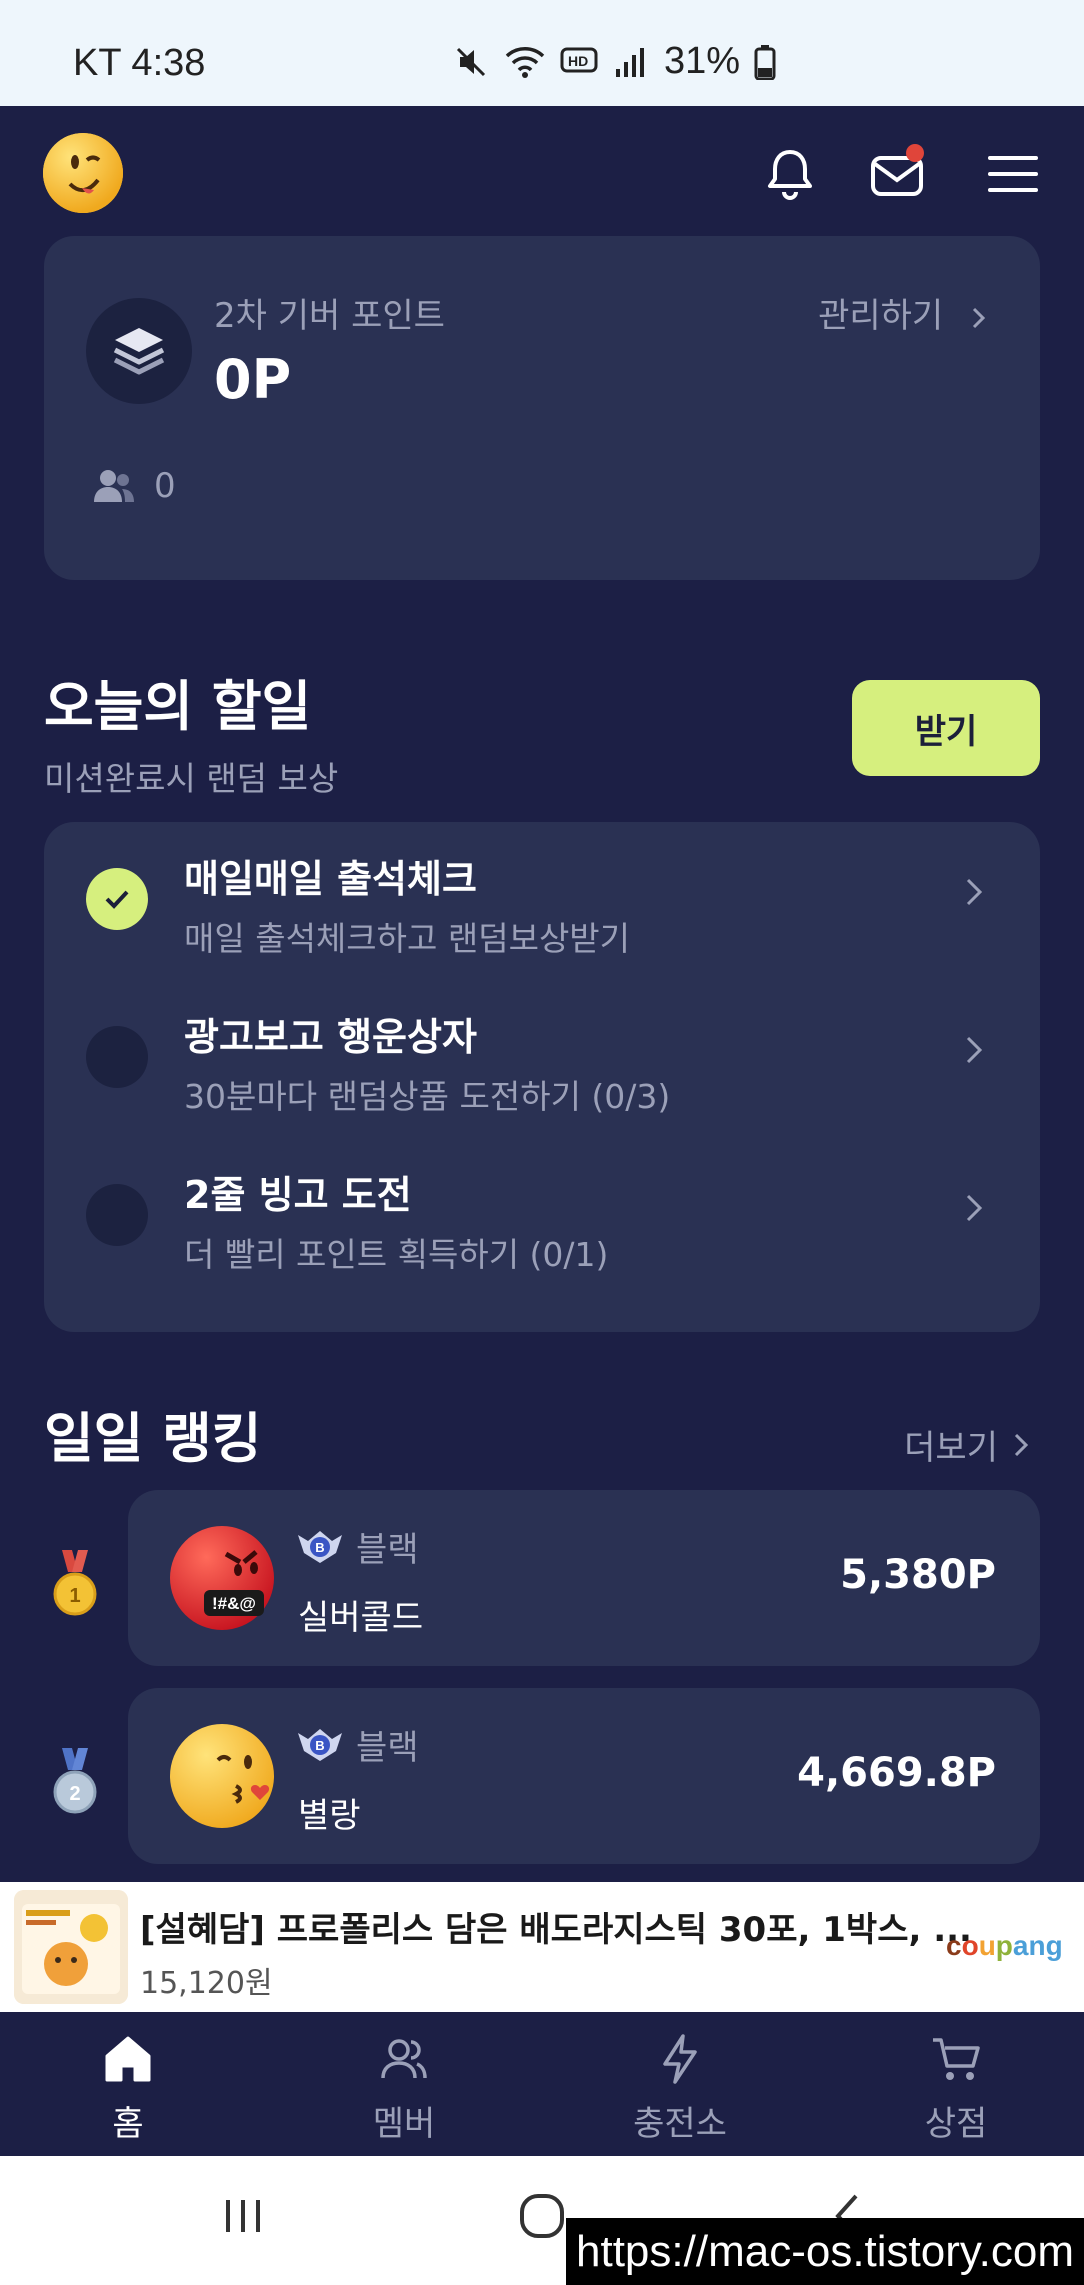 This screenshot has height=2285, width=1084. What do you see at coordinates (128, 2059) in the screenshot?
I see `home-icon` at bounding box center [128, 2059].